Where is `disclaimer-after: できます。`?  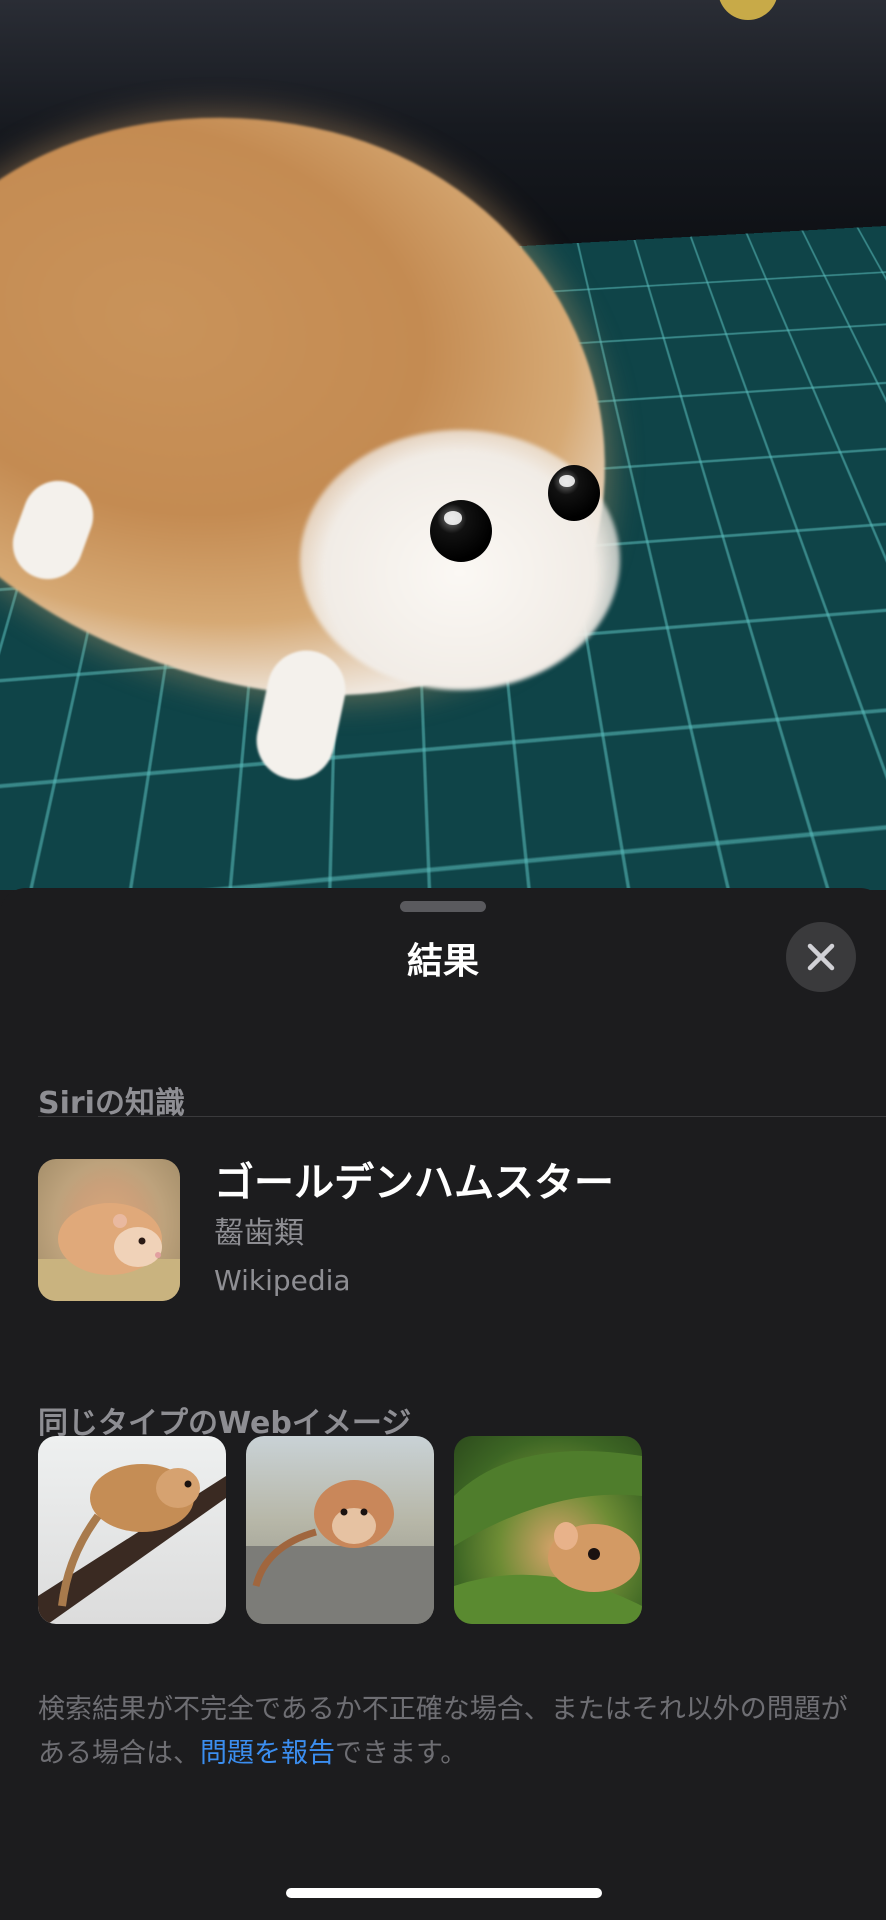 disclaimer-after: できます。 is located at coordinates (401, 1753).